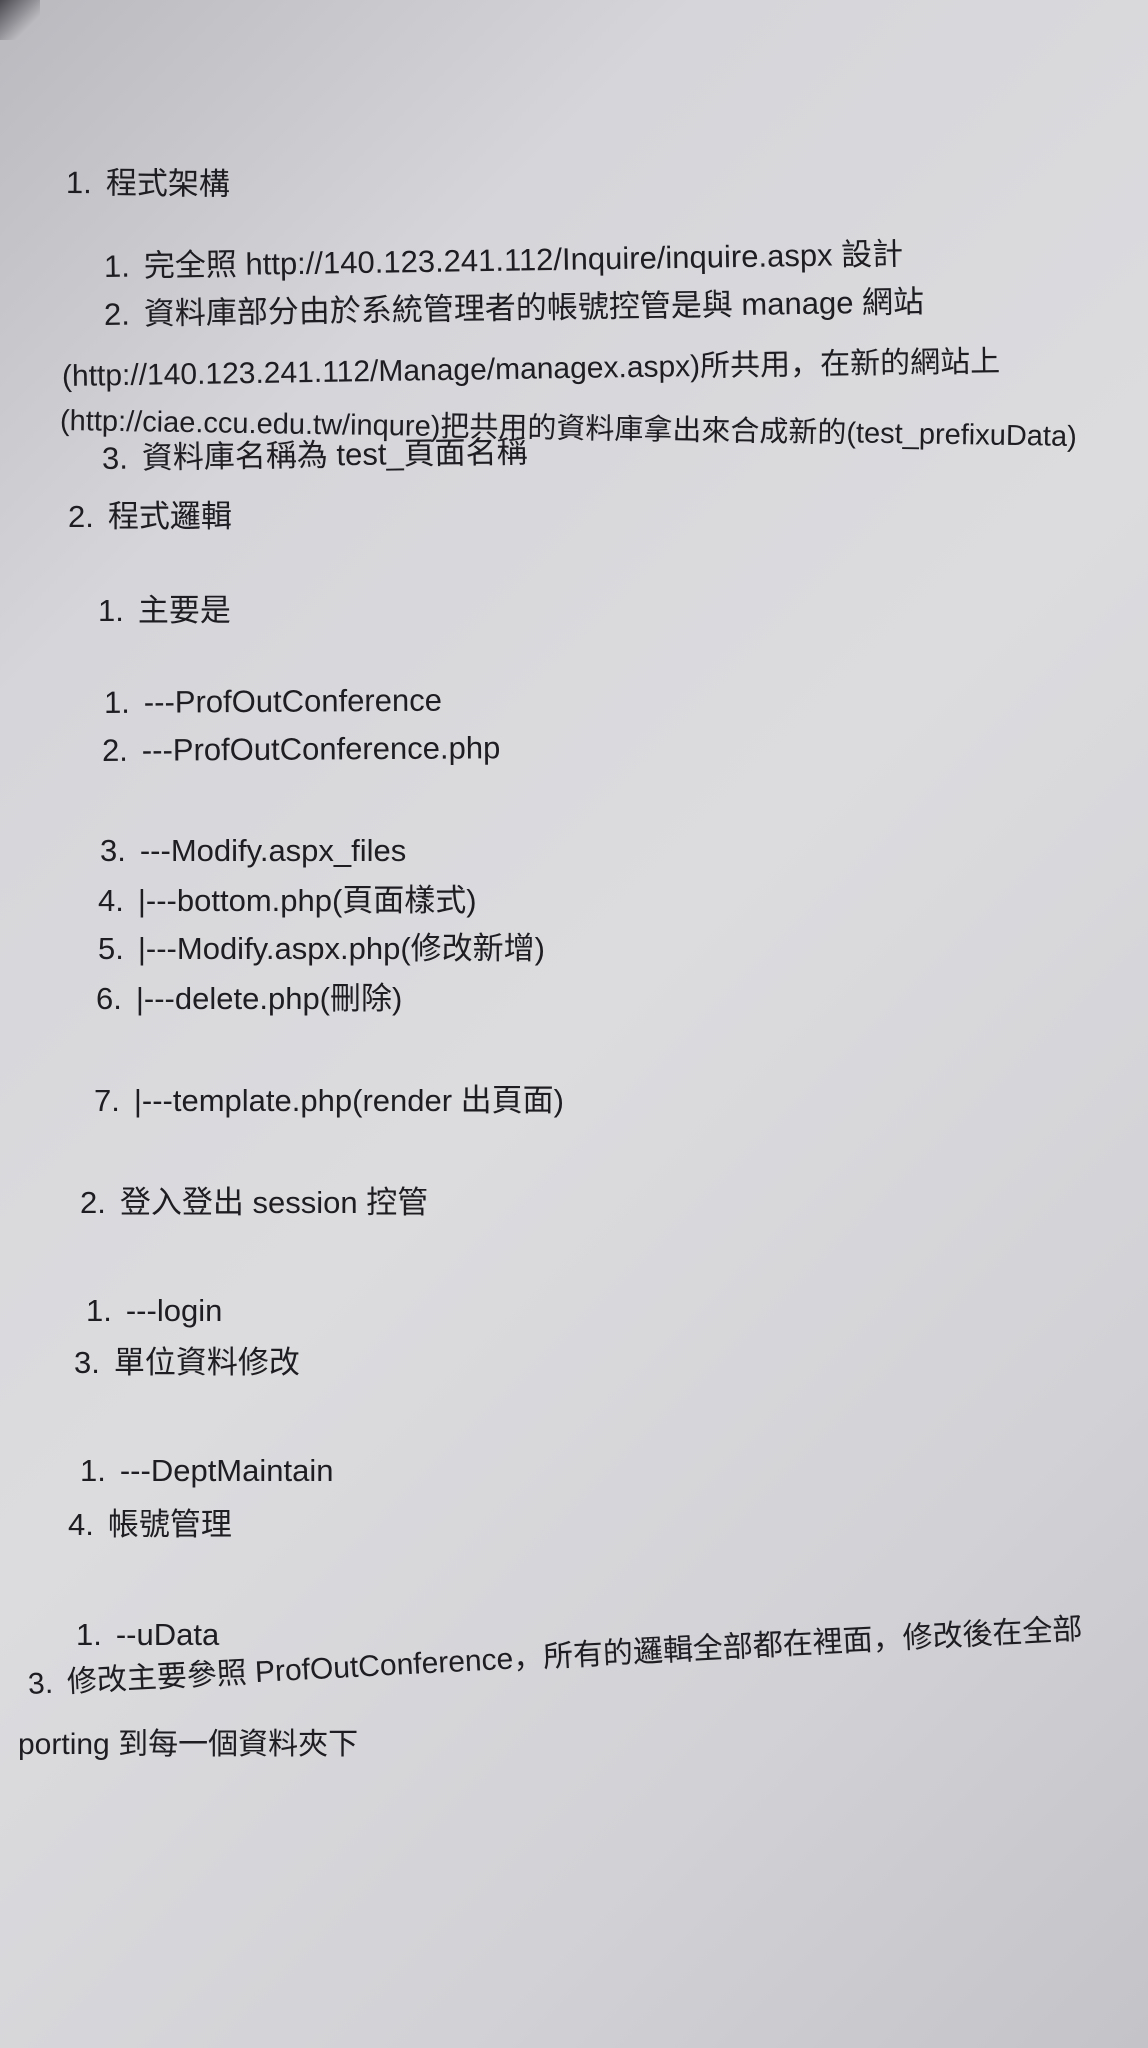  Describe the element at coordinates (274, 1202) in the screenshot. I see `list-text: 登入登出 session 控管` at that location.